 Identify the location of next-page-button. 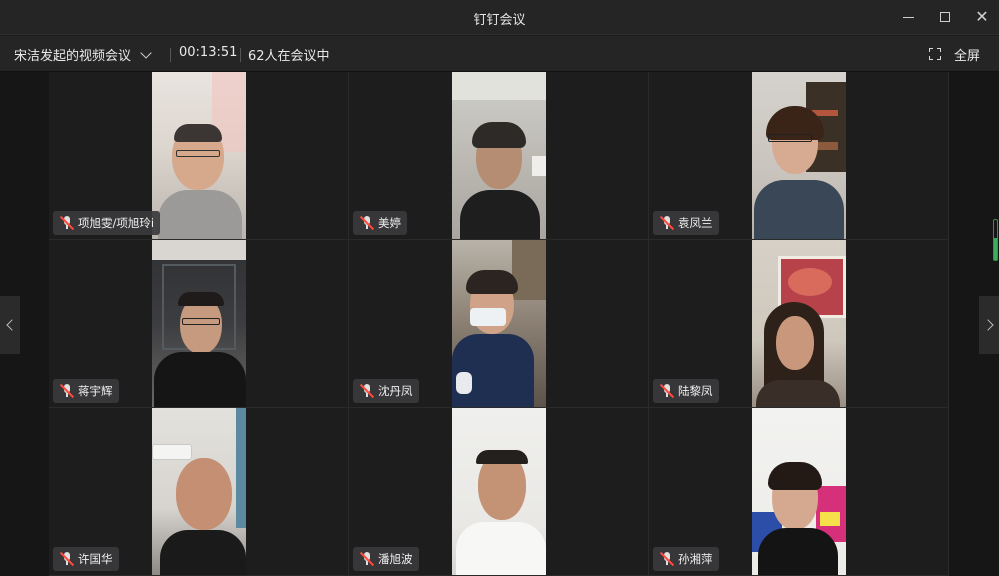
(989, 325).